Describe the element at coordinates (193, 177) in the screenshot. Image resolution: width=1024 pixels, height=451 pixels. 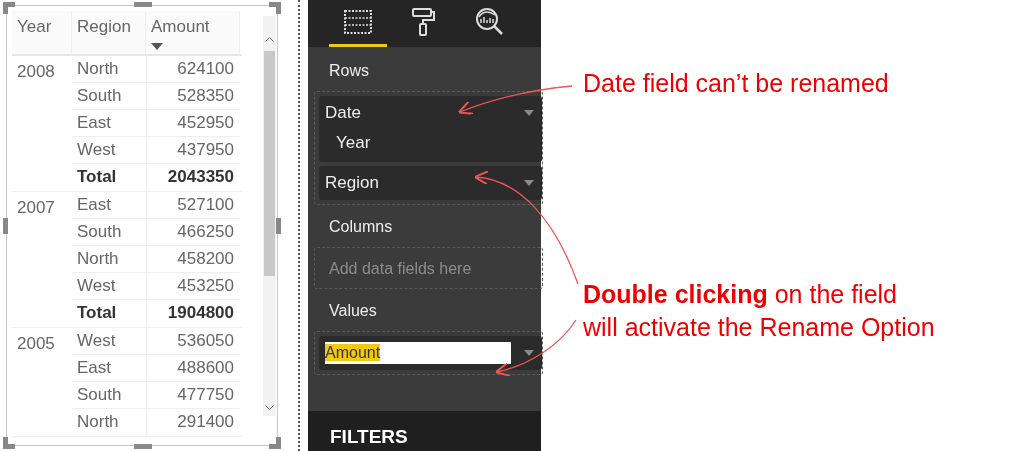
I see `table-cell: 2043350` at that location.